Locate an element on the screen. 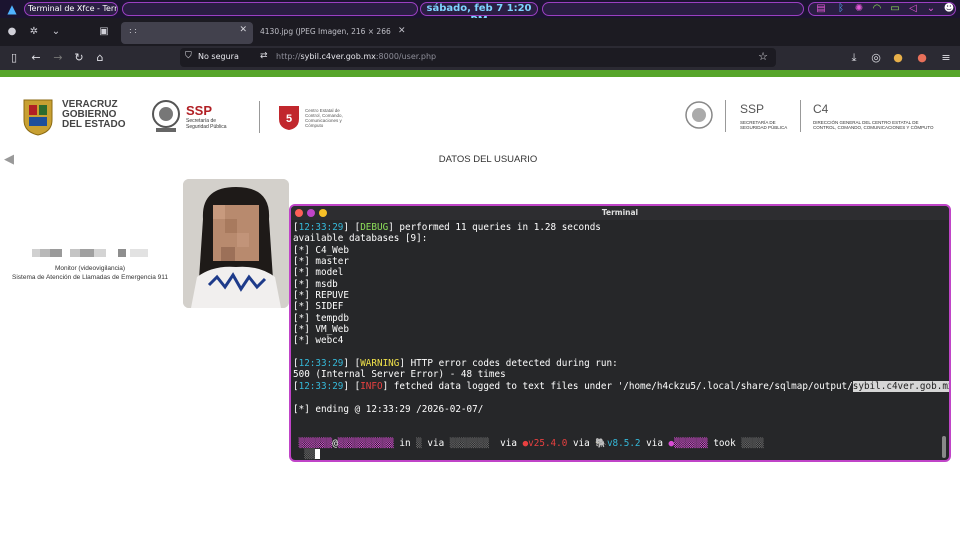  terminal-scrollbar is located at coordinates (944, 447).